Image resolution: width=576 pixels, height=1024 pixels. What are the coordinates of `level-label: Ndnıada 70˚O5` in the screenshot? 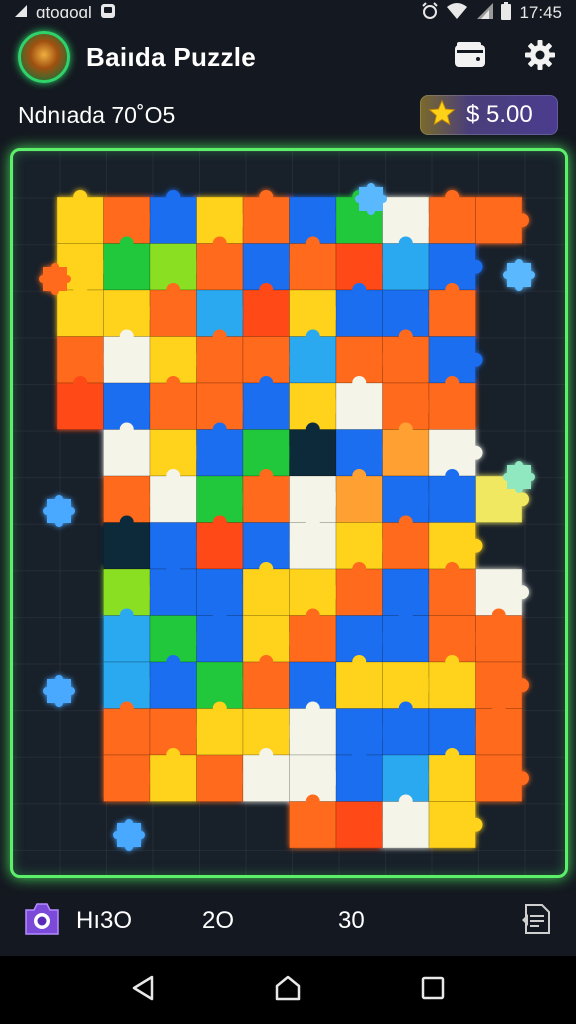 It's located at (97, 114).